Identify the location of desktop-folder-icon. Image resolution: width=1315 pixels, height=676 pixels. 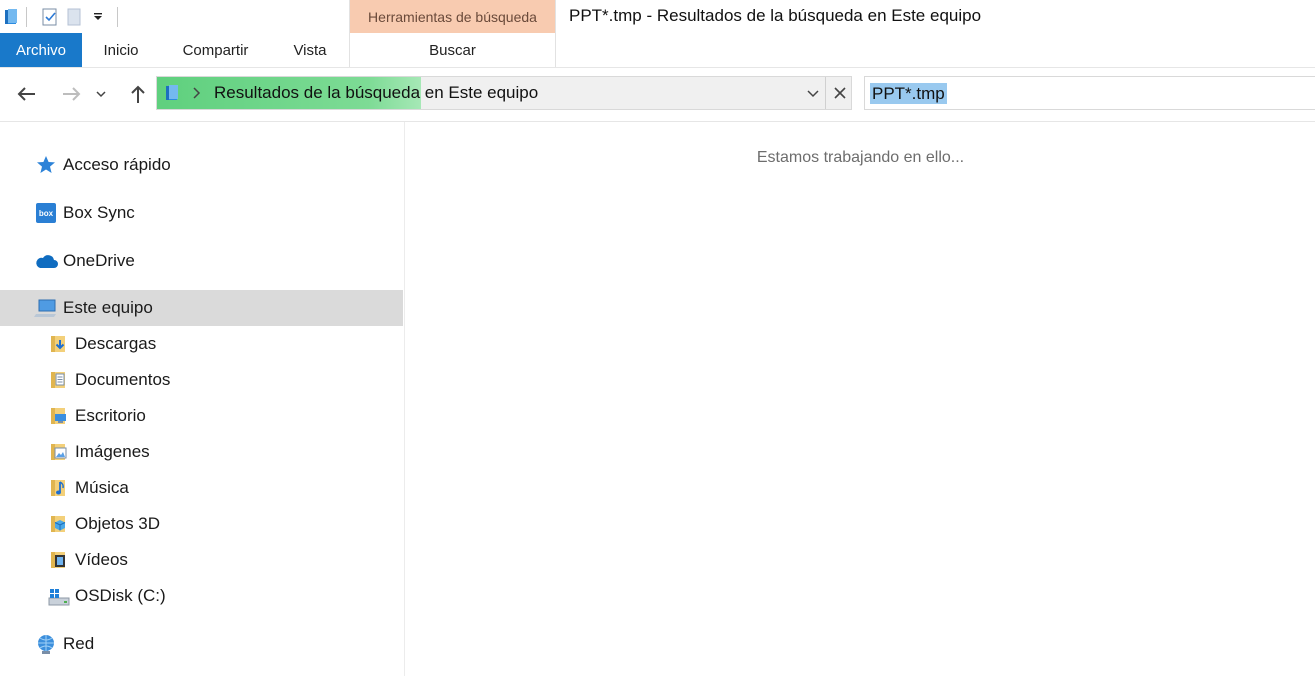
(58, 416).